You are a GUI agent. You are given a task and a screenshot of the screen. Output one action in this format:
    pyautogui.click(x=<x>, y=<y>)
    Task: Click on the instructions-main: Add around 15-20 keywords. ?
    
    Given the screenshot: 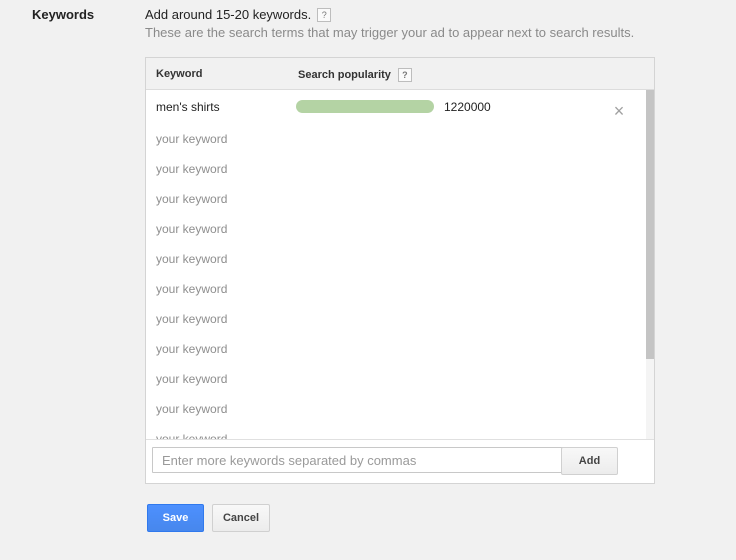 What is the action you would take?
    pyautogui.click(x=389, y=14)
    